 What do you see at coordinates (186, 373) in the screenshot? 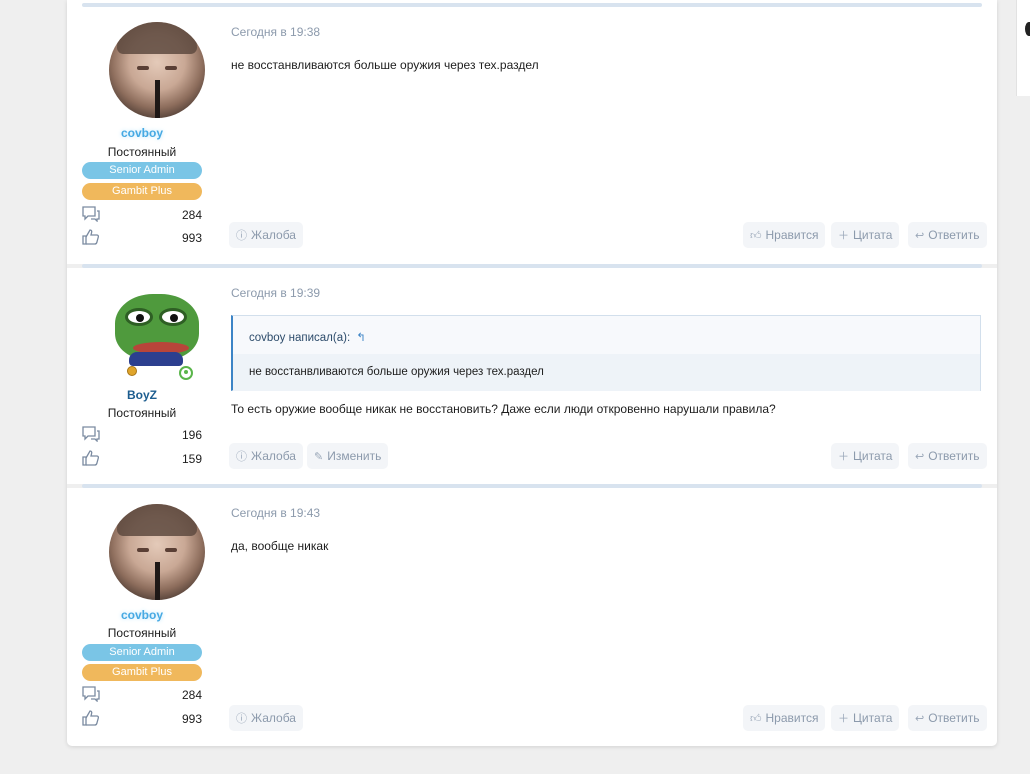
I see `online-status-icon` at bounding box center [186, 373].